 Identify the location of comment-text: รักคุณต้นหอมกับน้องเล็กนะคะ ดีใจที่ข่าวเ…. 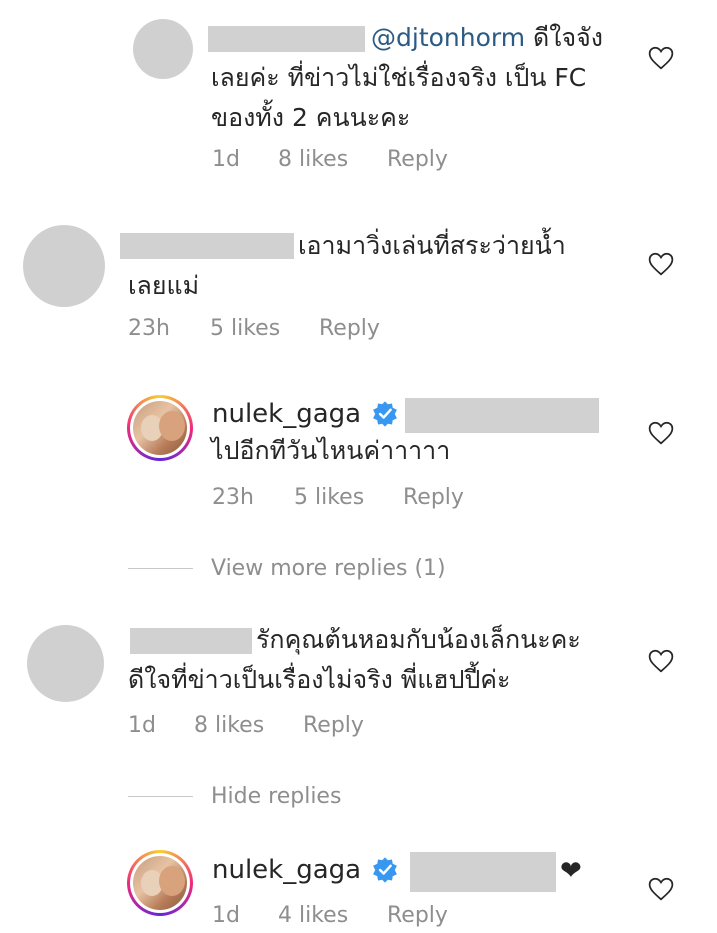
(354, 659).